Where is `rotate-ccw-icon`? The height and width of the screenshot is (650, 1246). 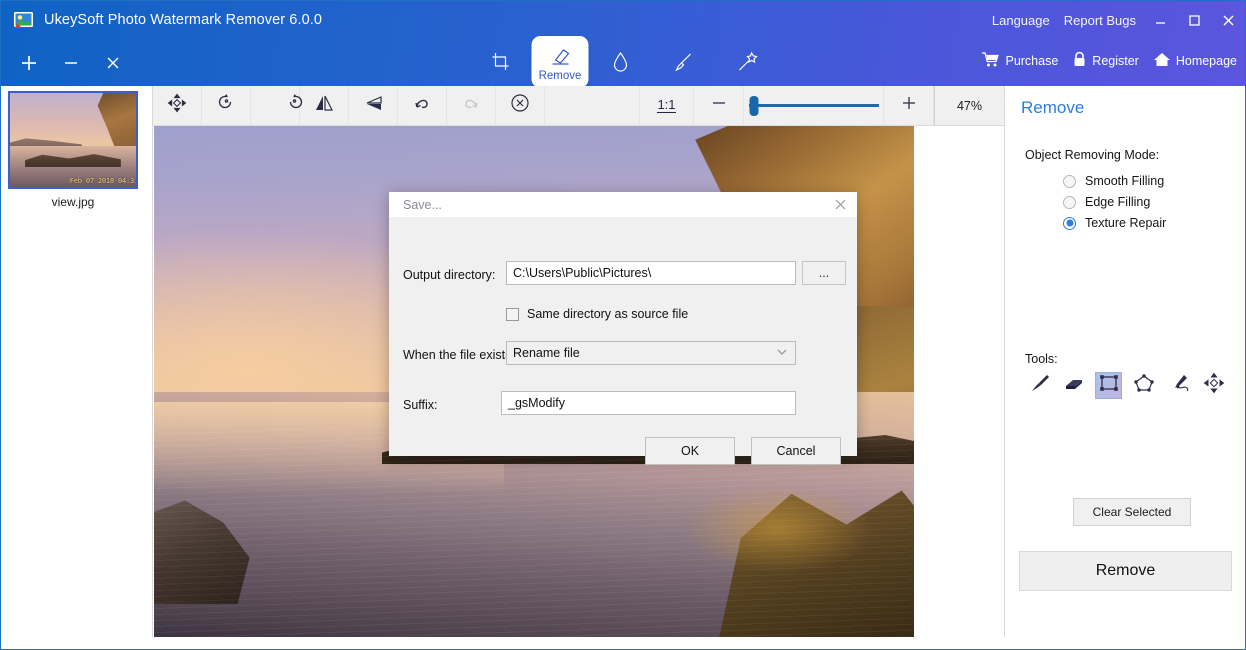
rotate-ccw-icon is located at coordinates (226, 105).